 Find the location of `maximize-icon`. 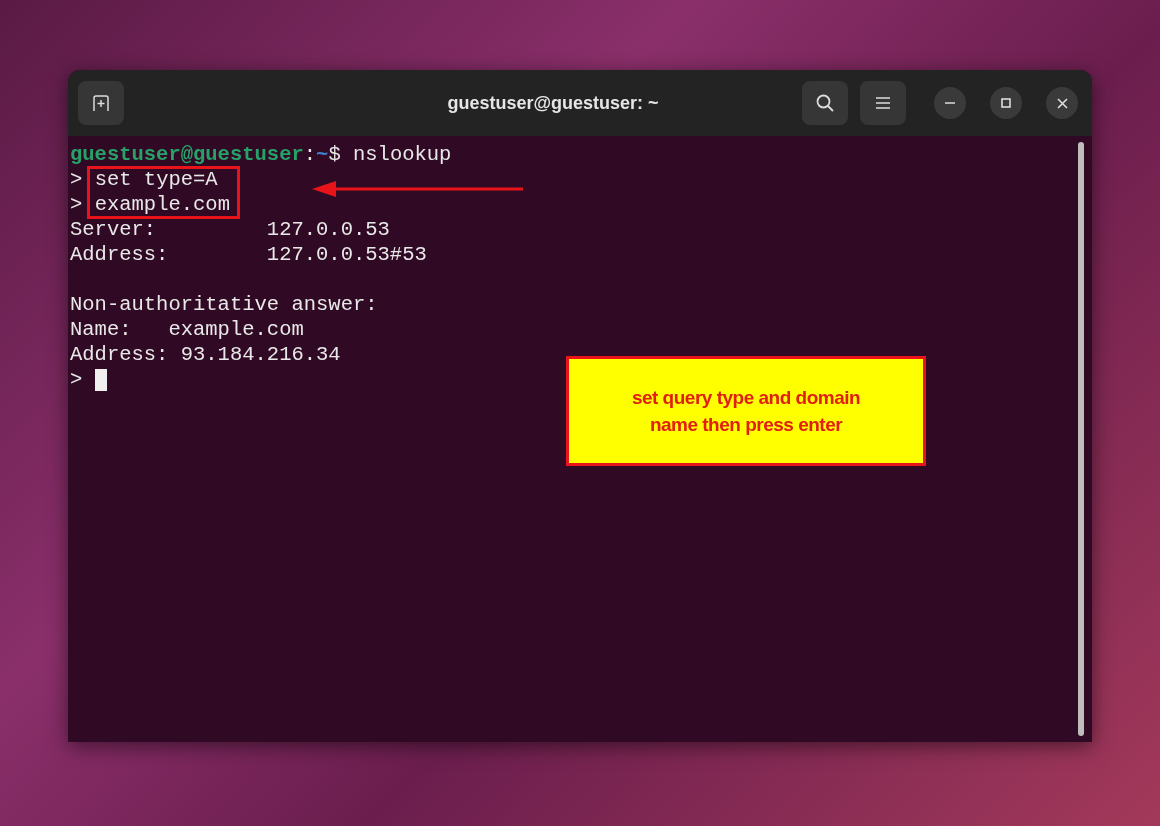

maximize-icon is located at coordinates (1006, 103).